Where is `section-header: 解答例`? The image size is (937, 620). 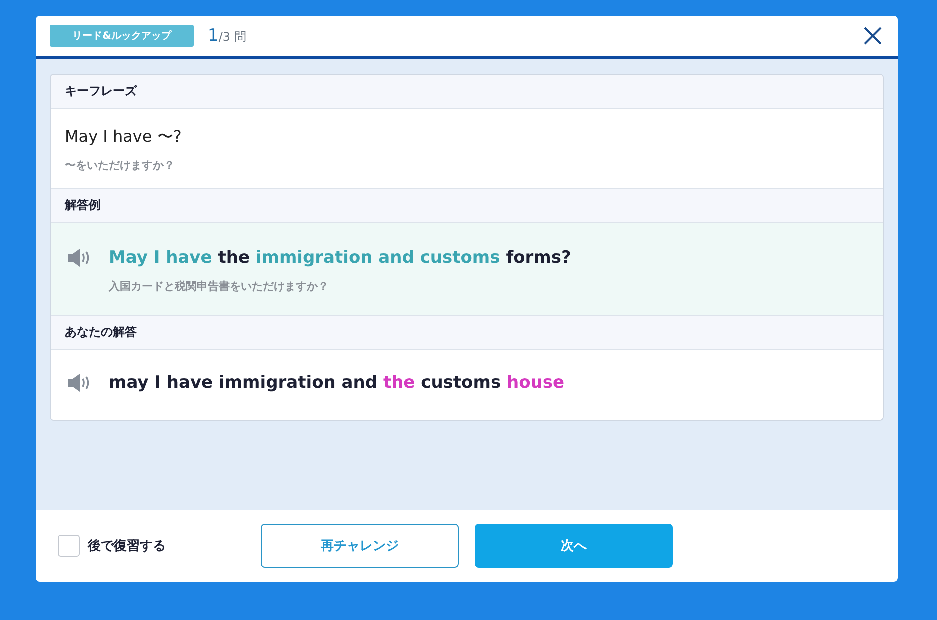
section-header: 解答例 is located at coordinates (467, 205).